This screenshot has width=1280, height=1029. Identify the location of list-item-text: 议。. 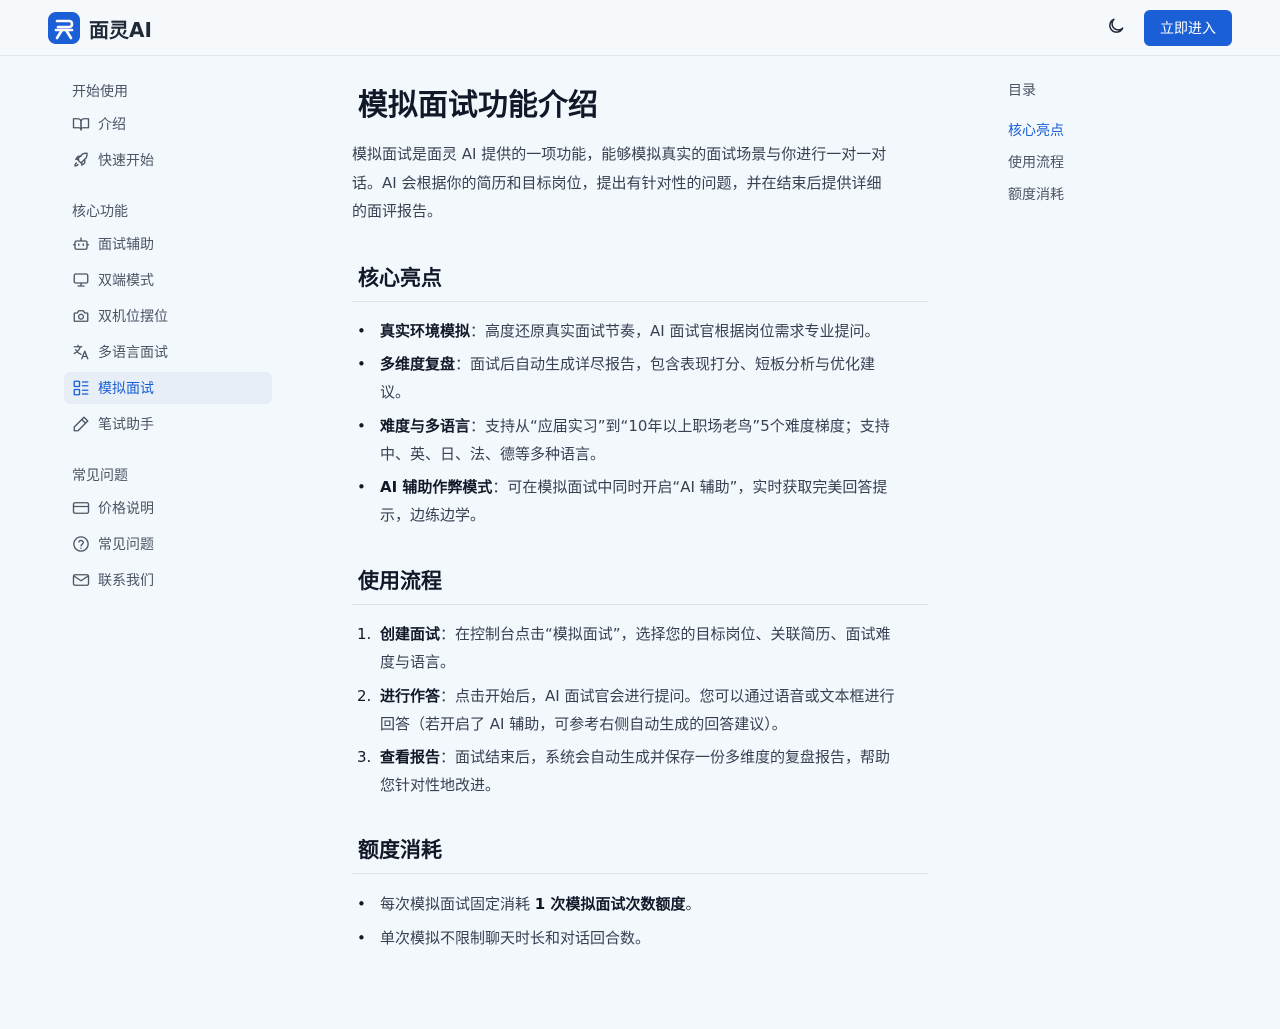
(395, 392).